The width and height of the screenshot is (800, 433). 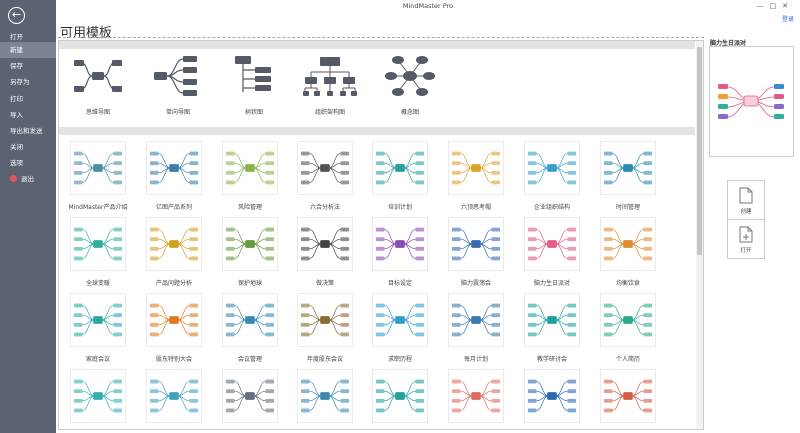 What do you see at coordinates (551, 359) in the screenshot?
I see `template-label: 教学研讨会` at bounding box center [551, 359].